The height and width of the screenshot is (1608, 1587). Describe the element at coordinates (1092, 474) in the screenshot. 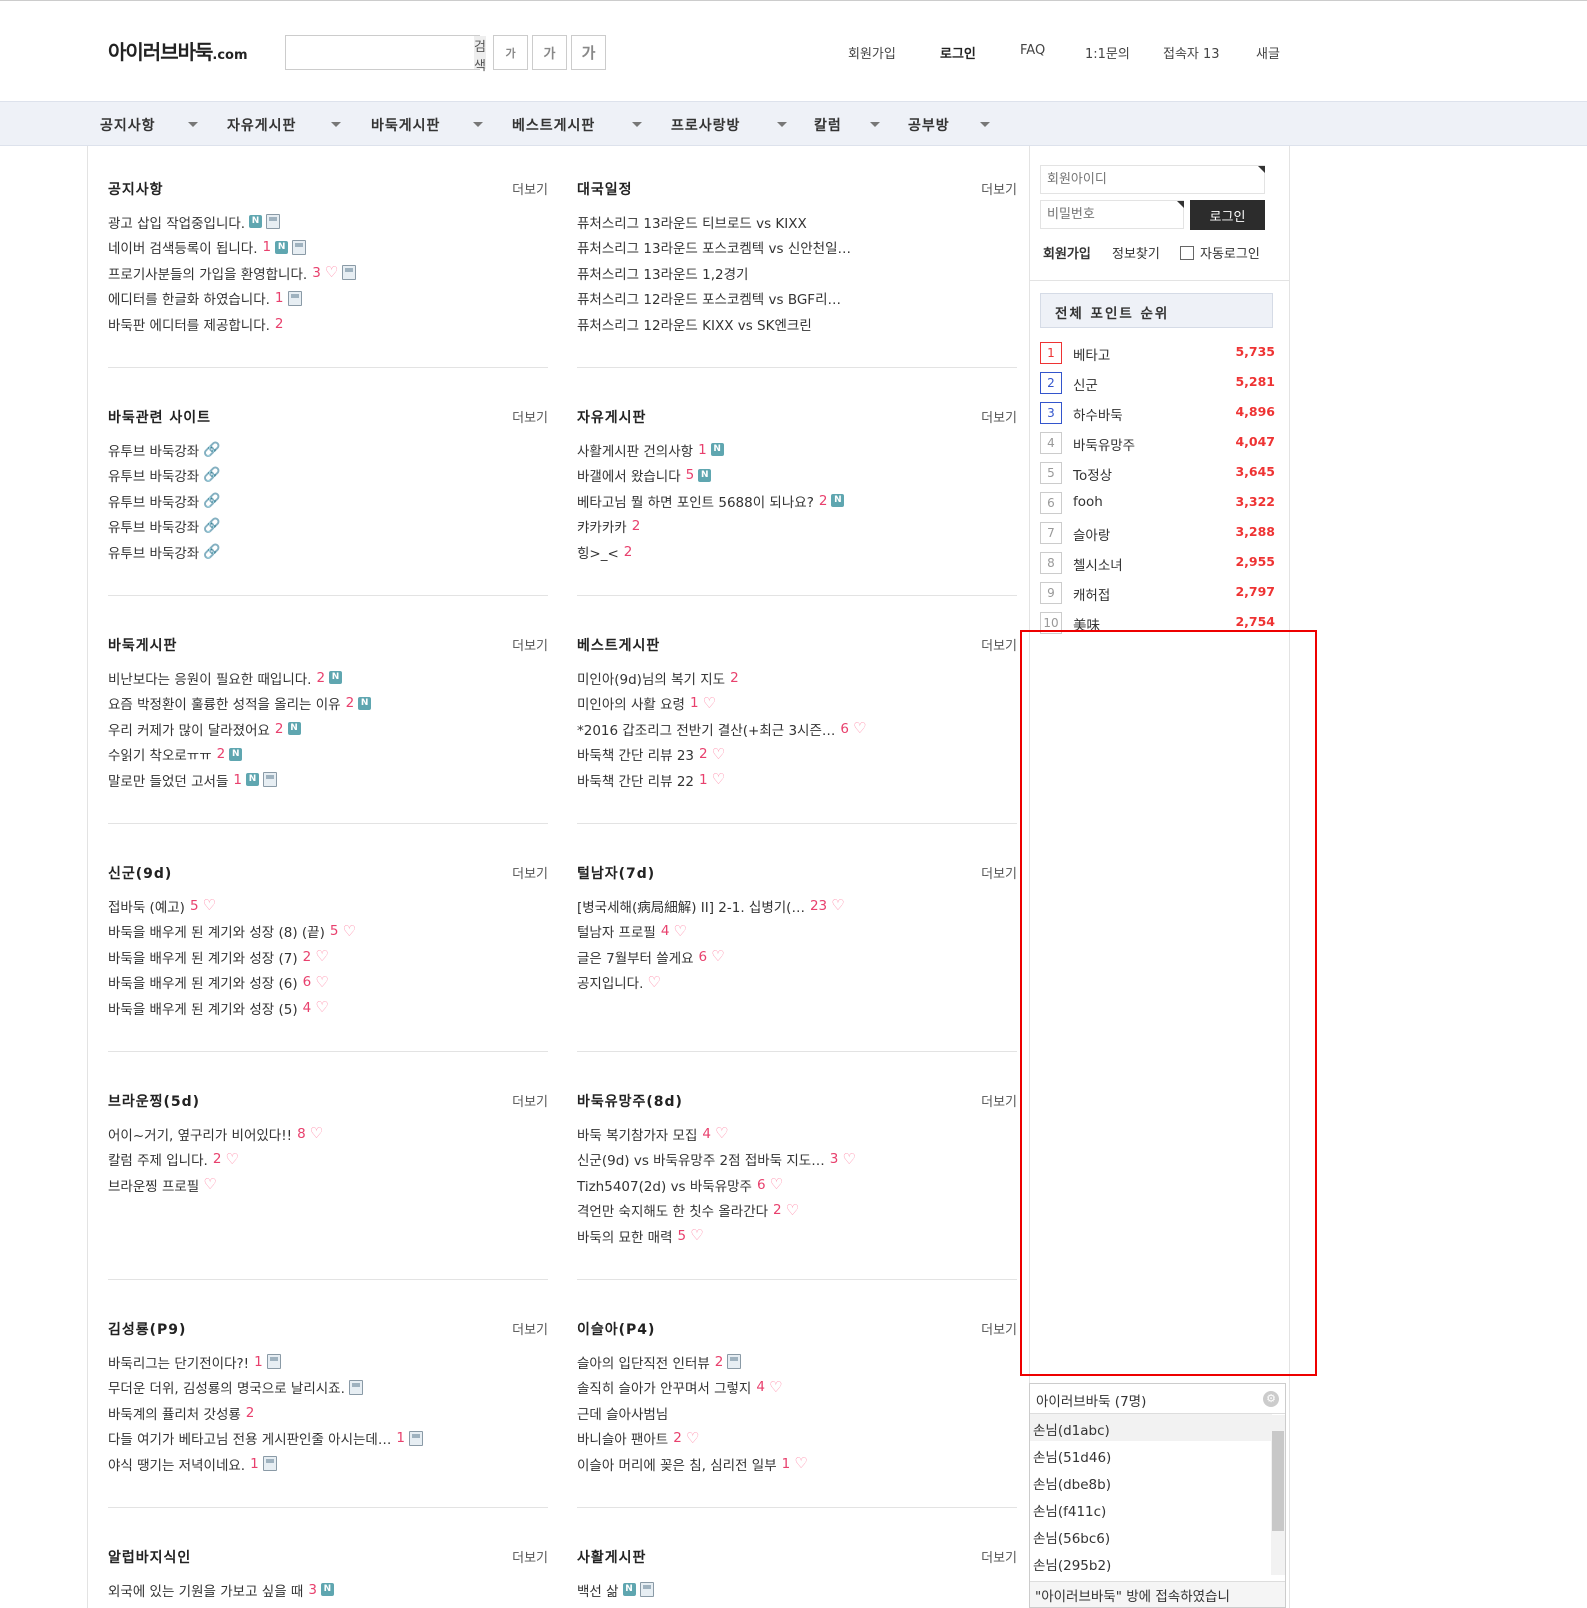

I see `rank-user-name: To정상` at that location.